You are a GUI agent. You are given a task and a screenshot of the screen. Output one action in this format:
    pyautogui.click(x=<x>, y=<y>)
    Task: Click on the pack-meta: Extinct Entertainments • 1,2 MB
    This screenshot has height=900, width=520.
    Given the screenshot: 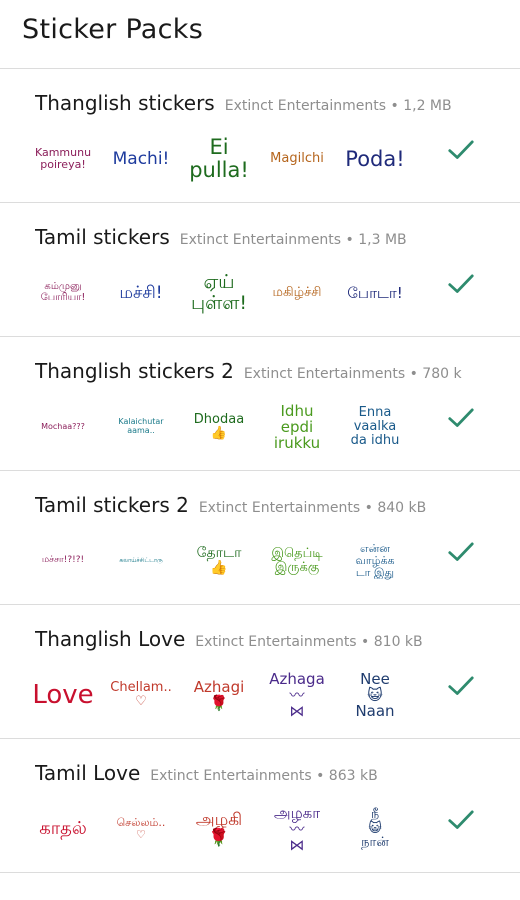 What is the action you would take?
    pyautogui.click(x=338, y=106)
    